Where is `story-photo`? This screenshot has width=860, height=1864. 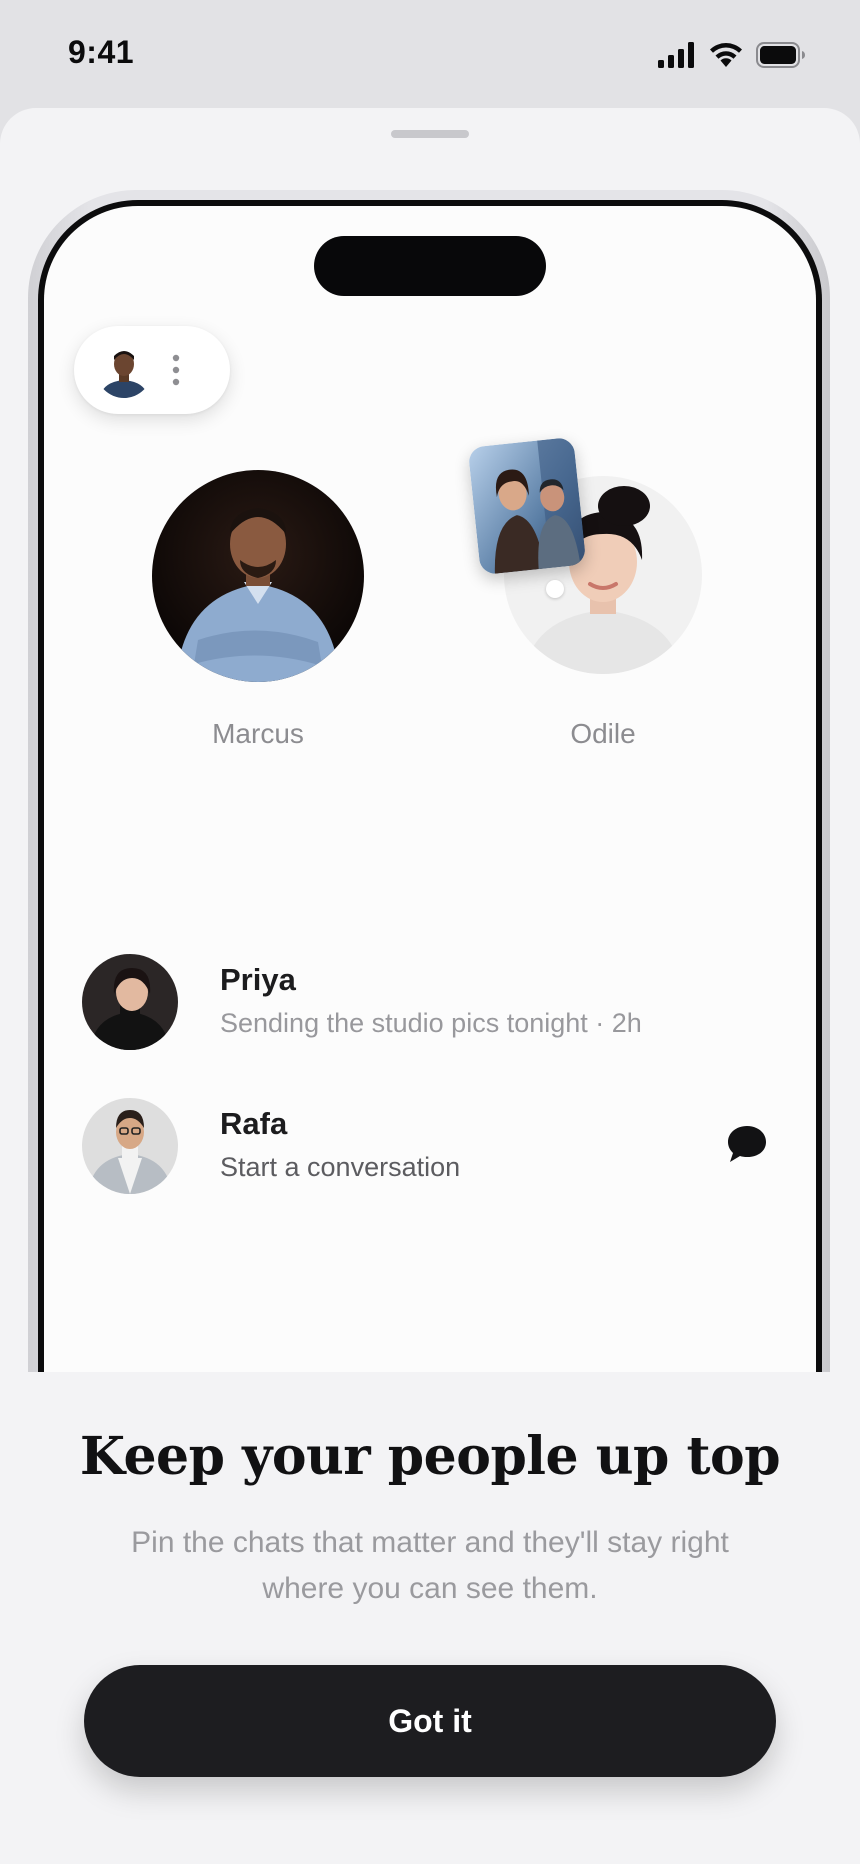
story-photo is located at coordinates (527, 506).